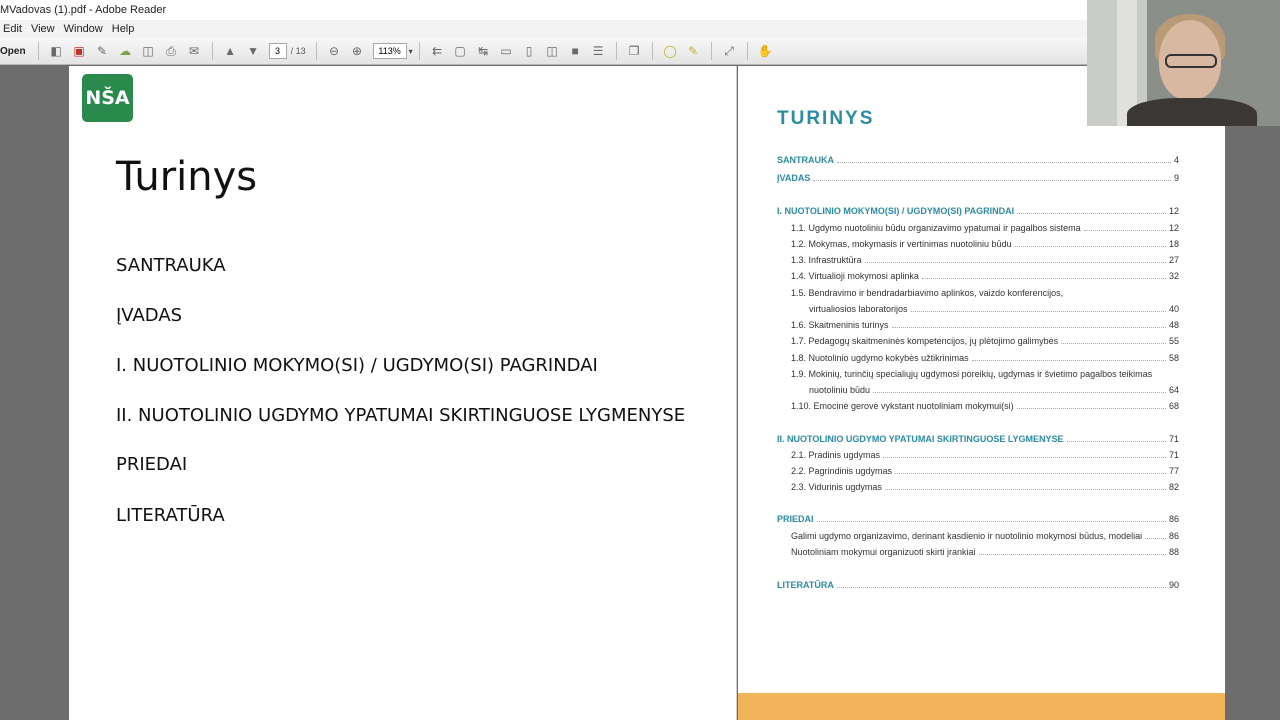 This screenshot has height=720, width=1280. Describe the element at coordinates (483, 51) in the screenshot. I see `fit-visible-icon: ↹` at that location.